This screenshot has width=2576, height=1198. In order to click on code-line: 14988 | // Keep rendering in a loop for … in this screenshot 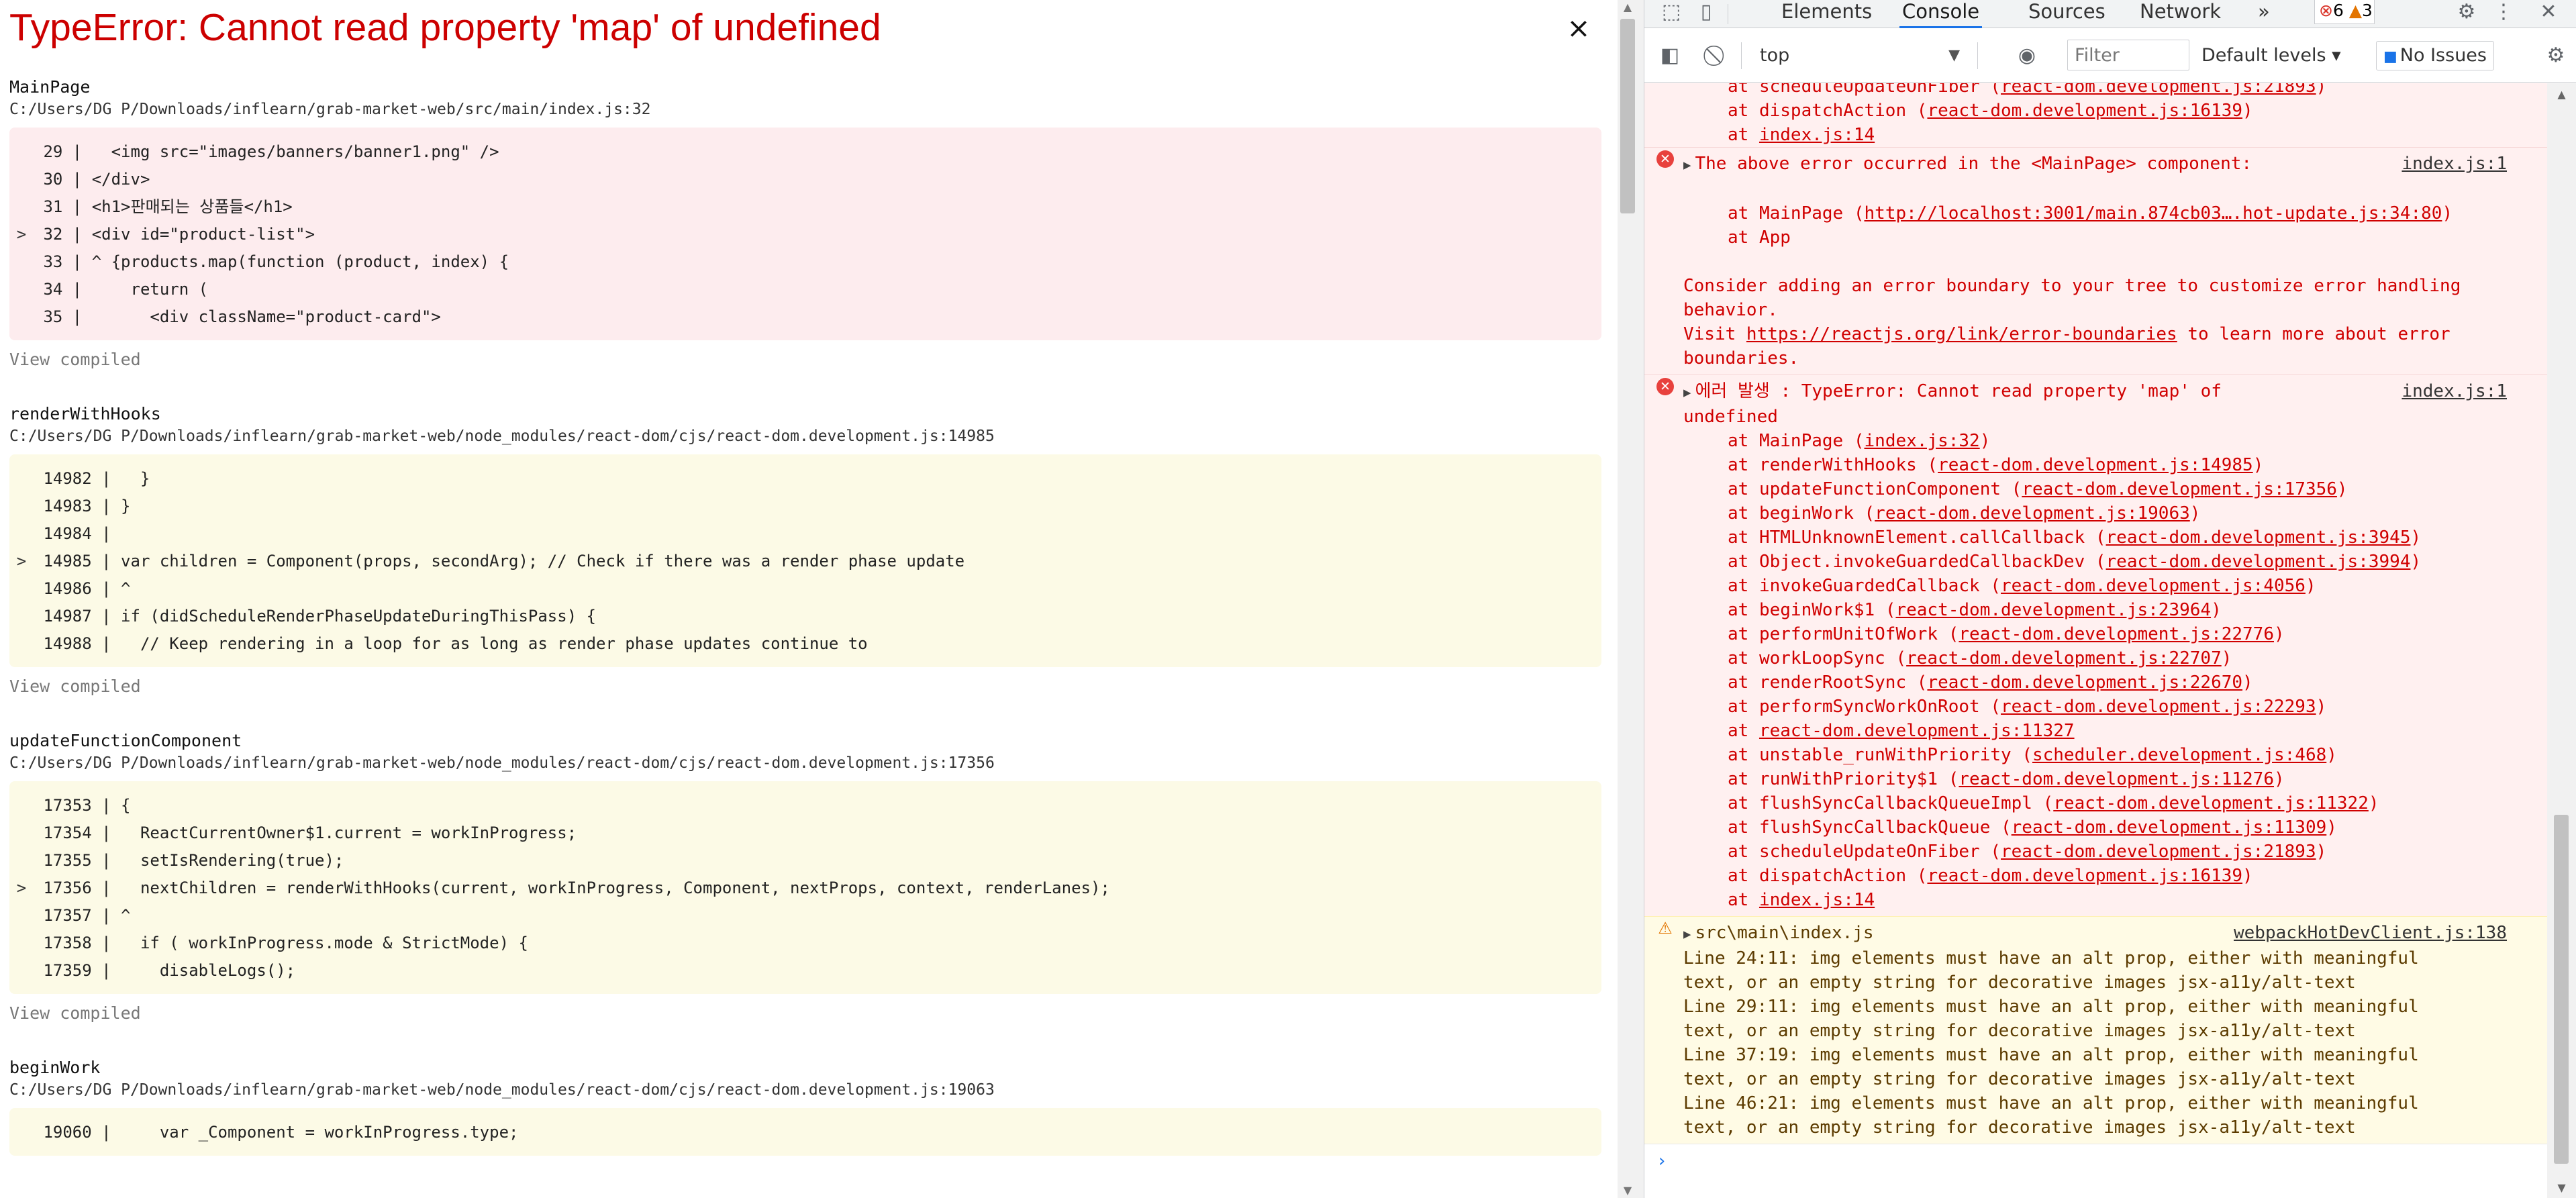, I will do `click(799, 644)`.